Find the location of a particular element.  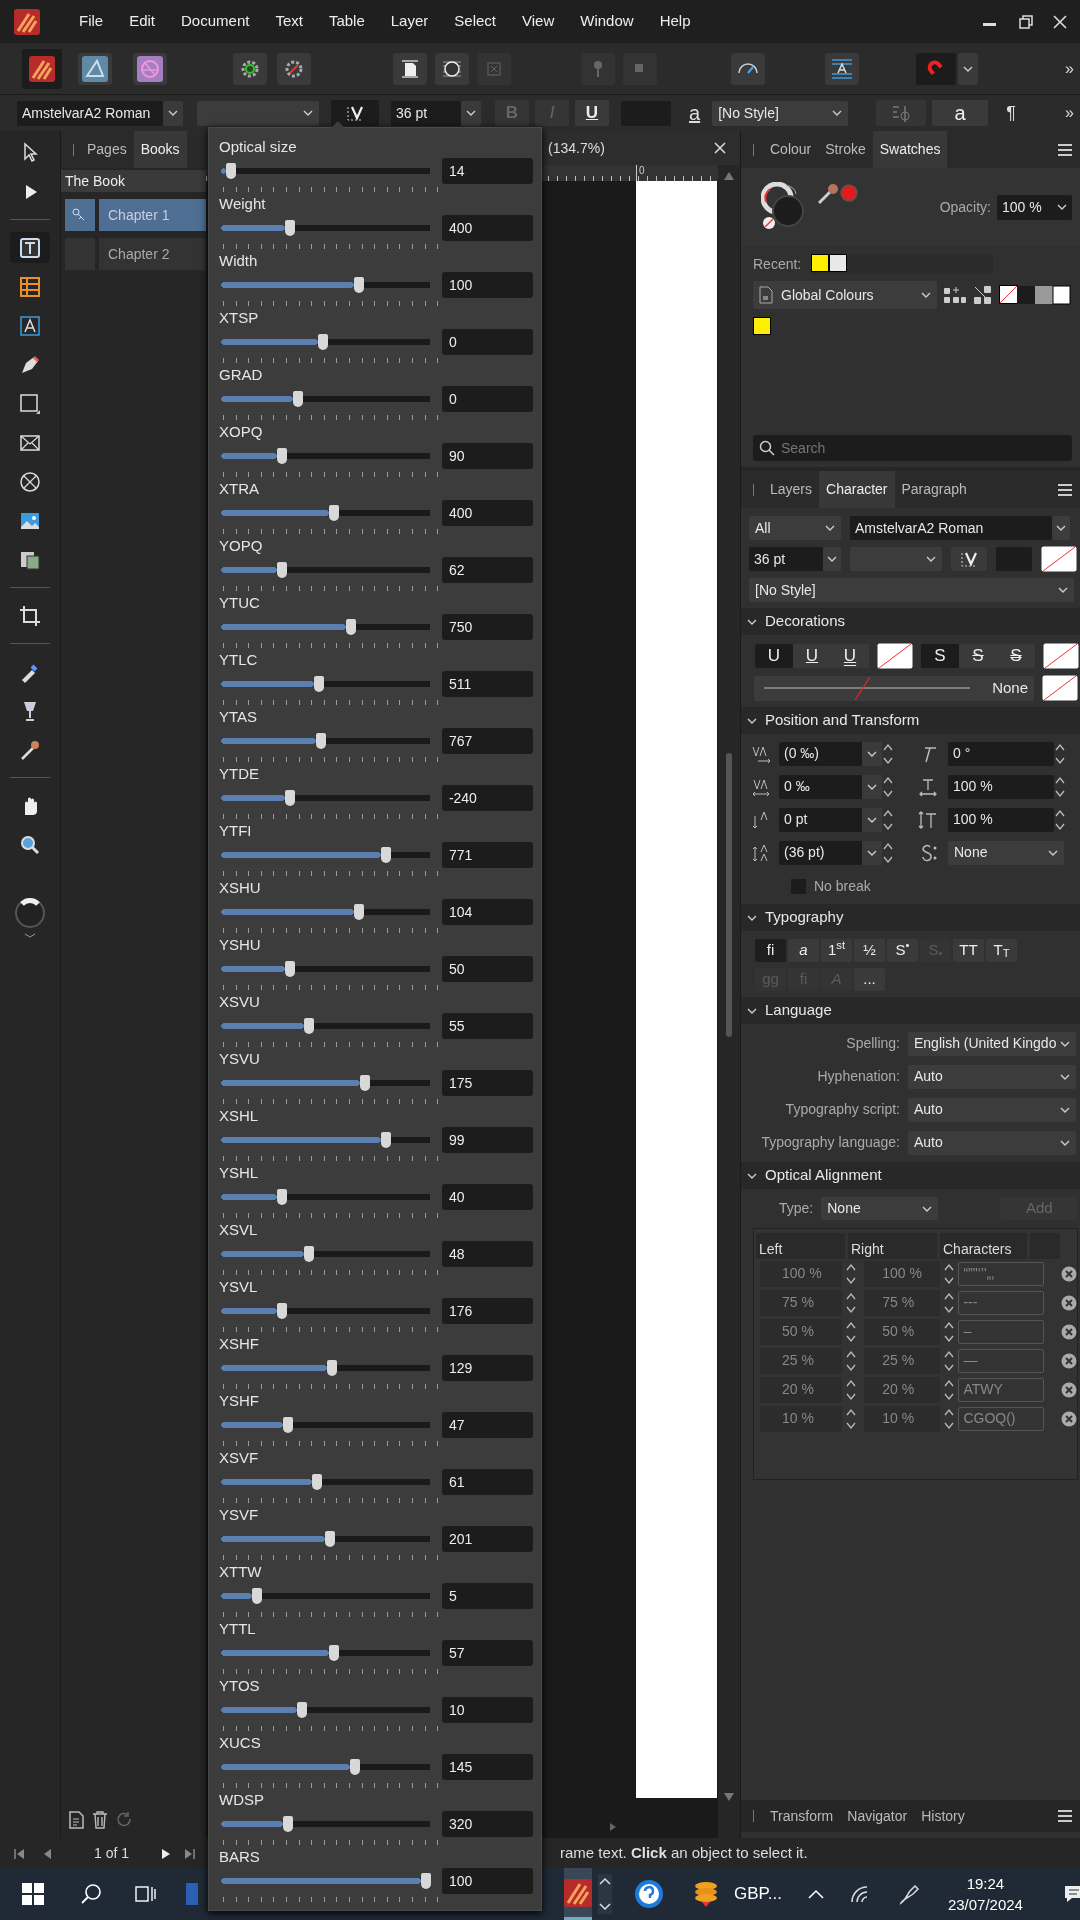

menu-item: Select is located at coordinates (475, 21).